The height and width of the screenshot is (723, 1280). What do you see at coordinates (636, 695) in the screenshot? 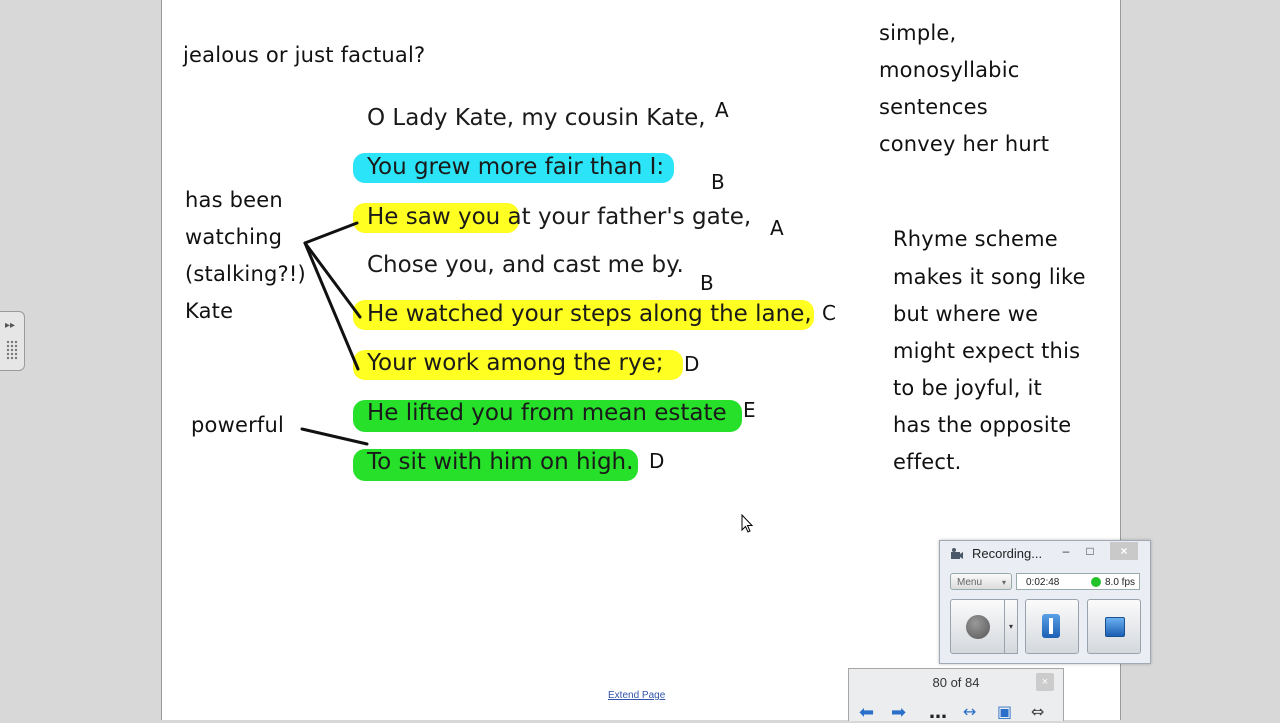
I see `extend-page-link: Extend Page` at bounding box center [636, 695].